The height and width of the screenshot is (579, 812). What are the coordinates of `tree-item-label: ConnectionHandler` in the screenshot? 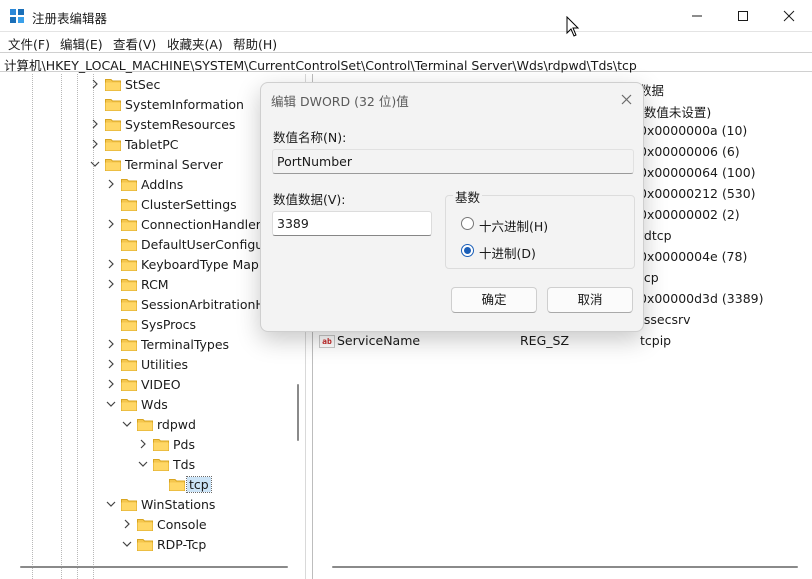 It's located at (201, 224).